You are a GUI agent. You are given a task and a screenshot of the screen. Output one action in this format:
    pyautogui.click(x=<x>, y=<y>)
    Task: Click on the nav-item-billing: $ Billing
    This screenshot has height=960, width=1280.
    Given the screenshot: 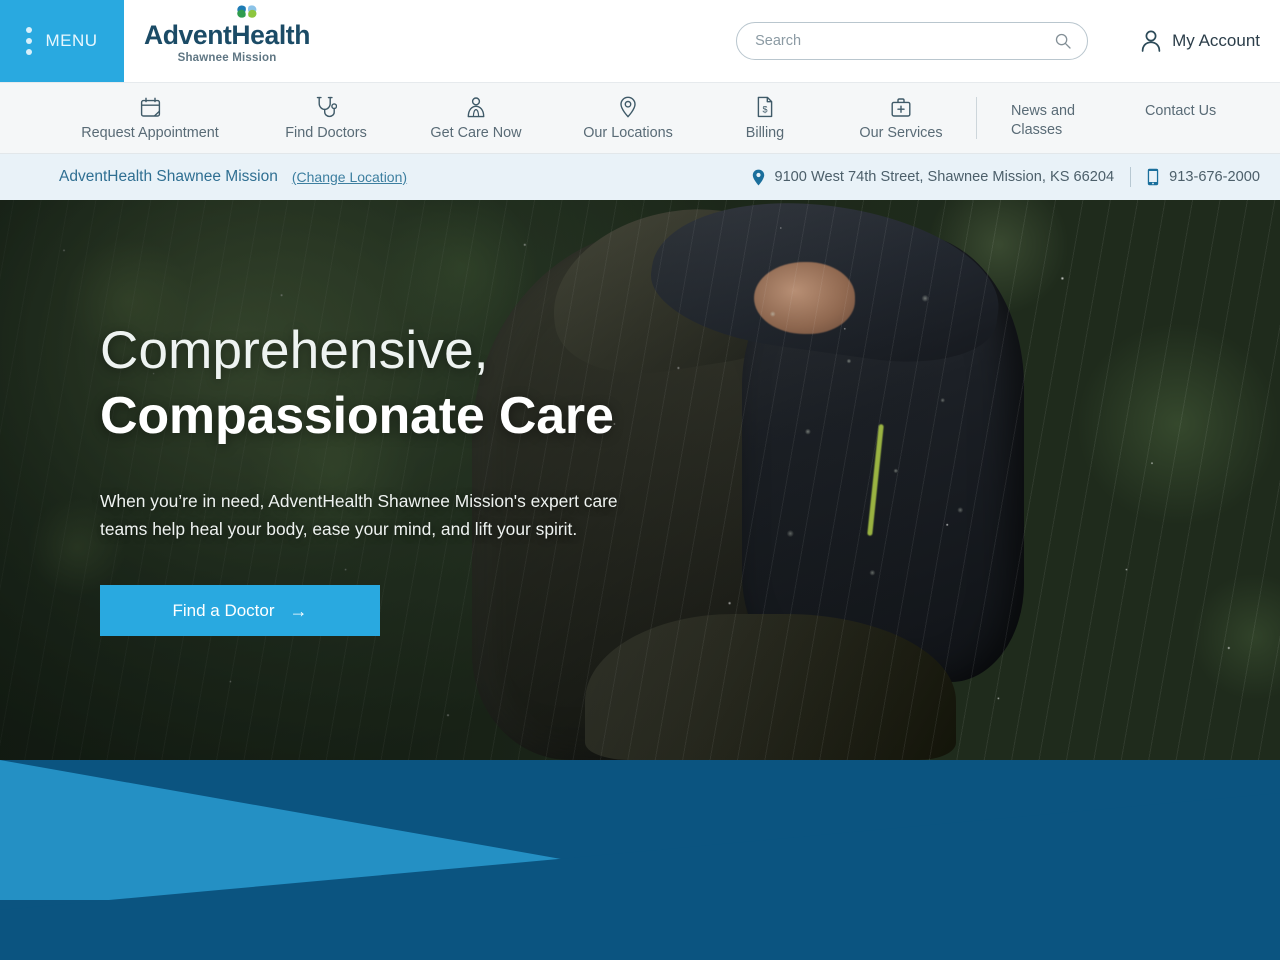 What is the action you would take?
    pyautogui.click(x=765, y=117)
    